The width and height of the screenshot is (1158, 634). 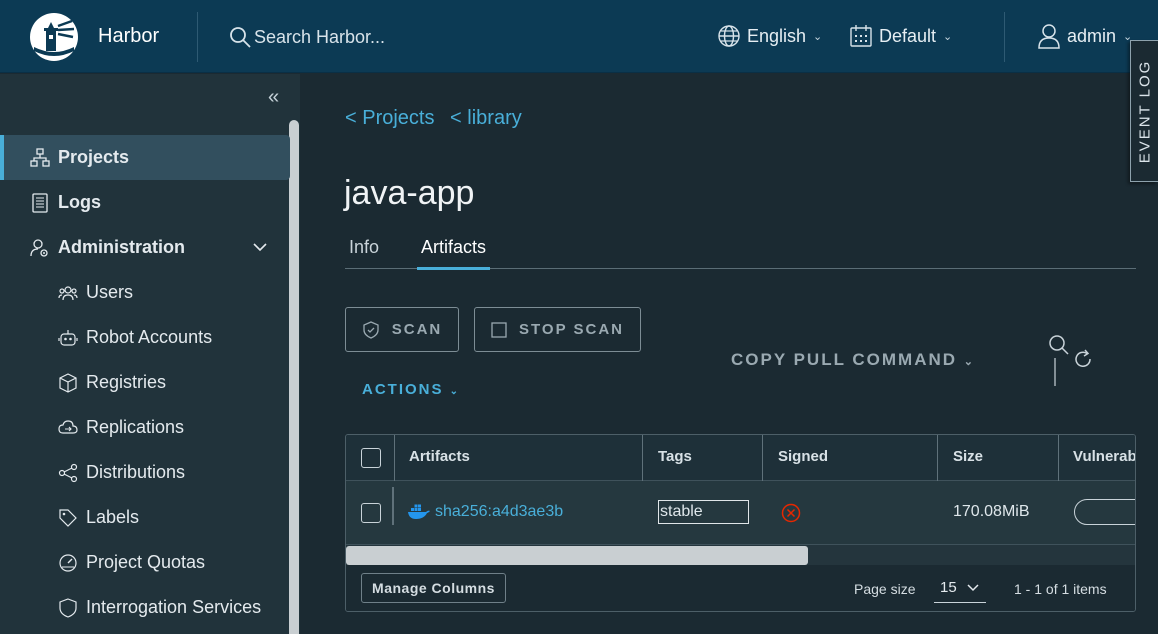 What do you see at coordinates (1083, 359) in the screenshot?
I see `refresh-icon` at bounding box center [1083, 359].